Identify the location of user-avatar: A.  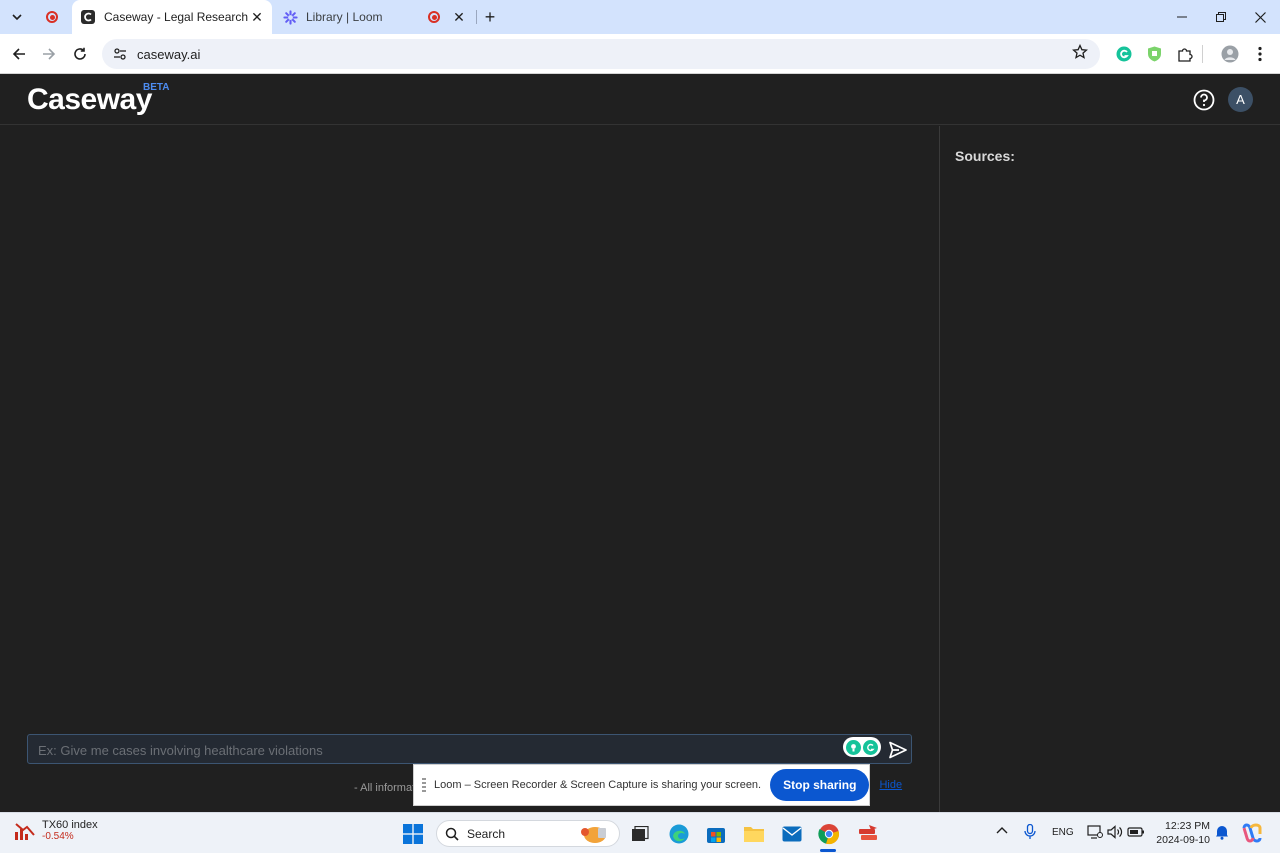
(1240, 99).